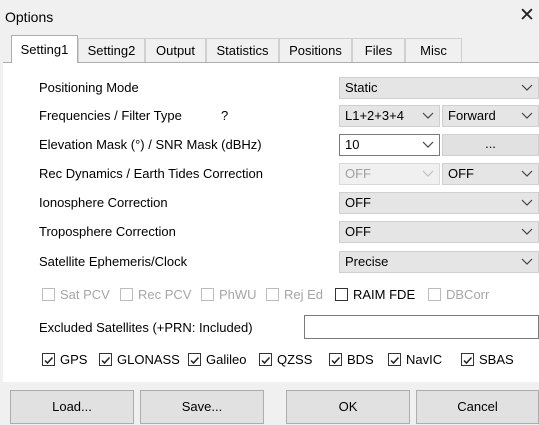 The height and width of the screenshot is (425, 539). What do you see at coordinates (175, 50) in the screenshot?
I see `tab-output: Output` at bounding box center [175, 50].